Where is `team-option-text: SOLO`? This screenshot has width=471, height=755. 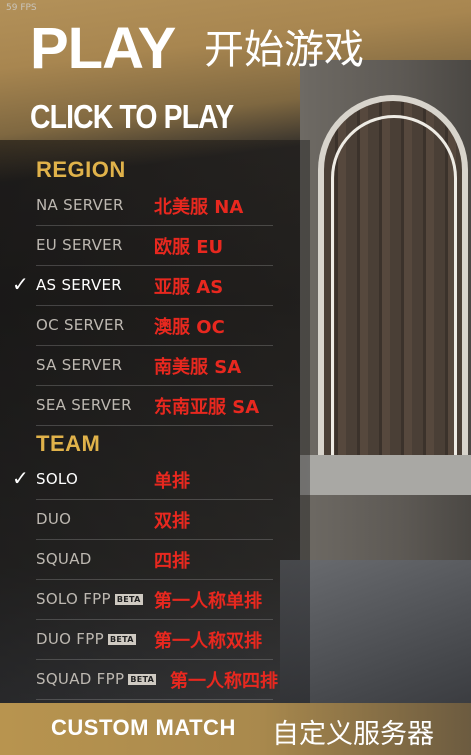
team-option-text: SOLO is located at coordinates (57, 479).